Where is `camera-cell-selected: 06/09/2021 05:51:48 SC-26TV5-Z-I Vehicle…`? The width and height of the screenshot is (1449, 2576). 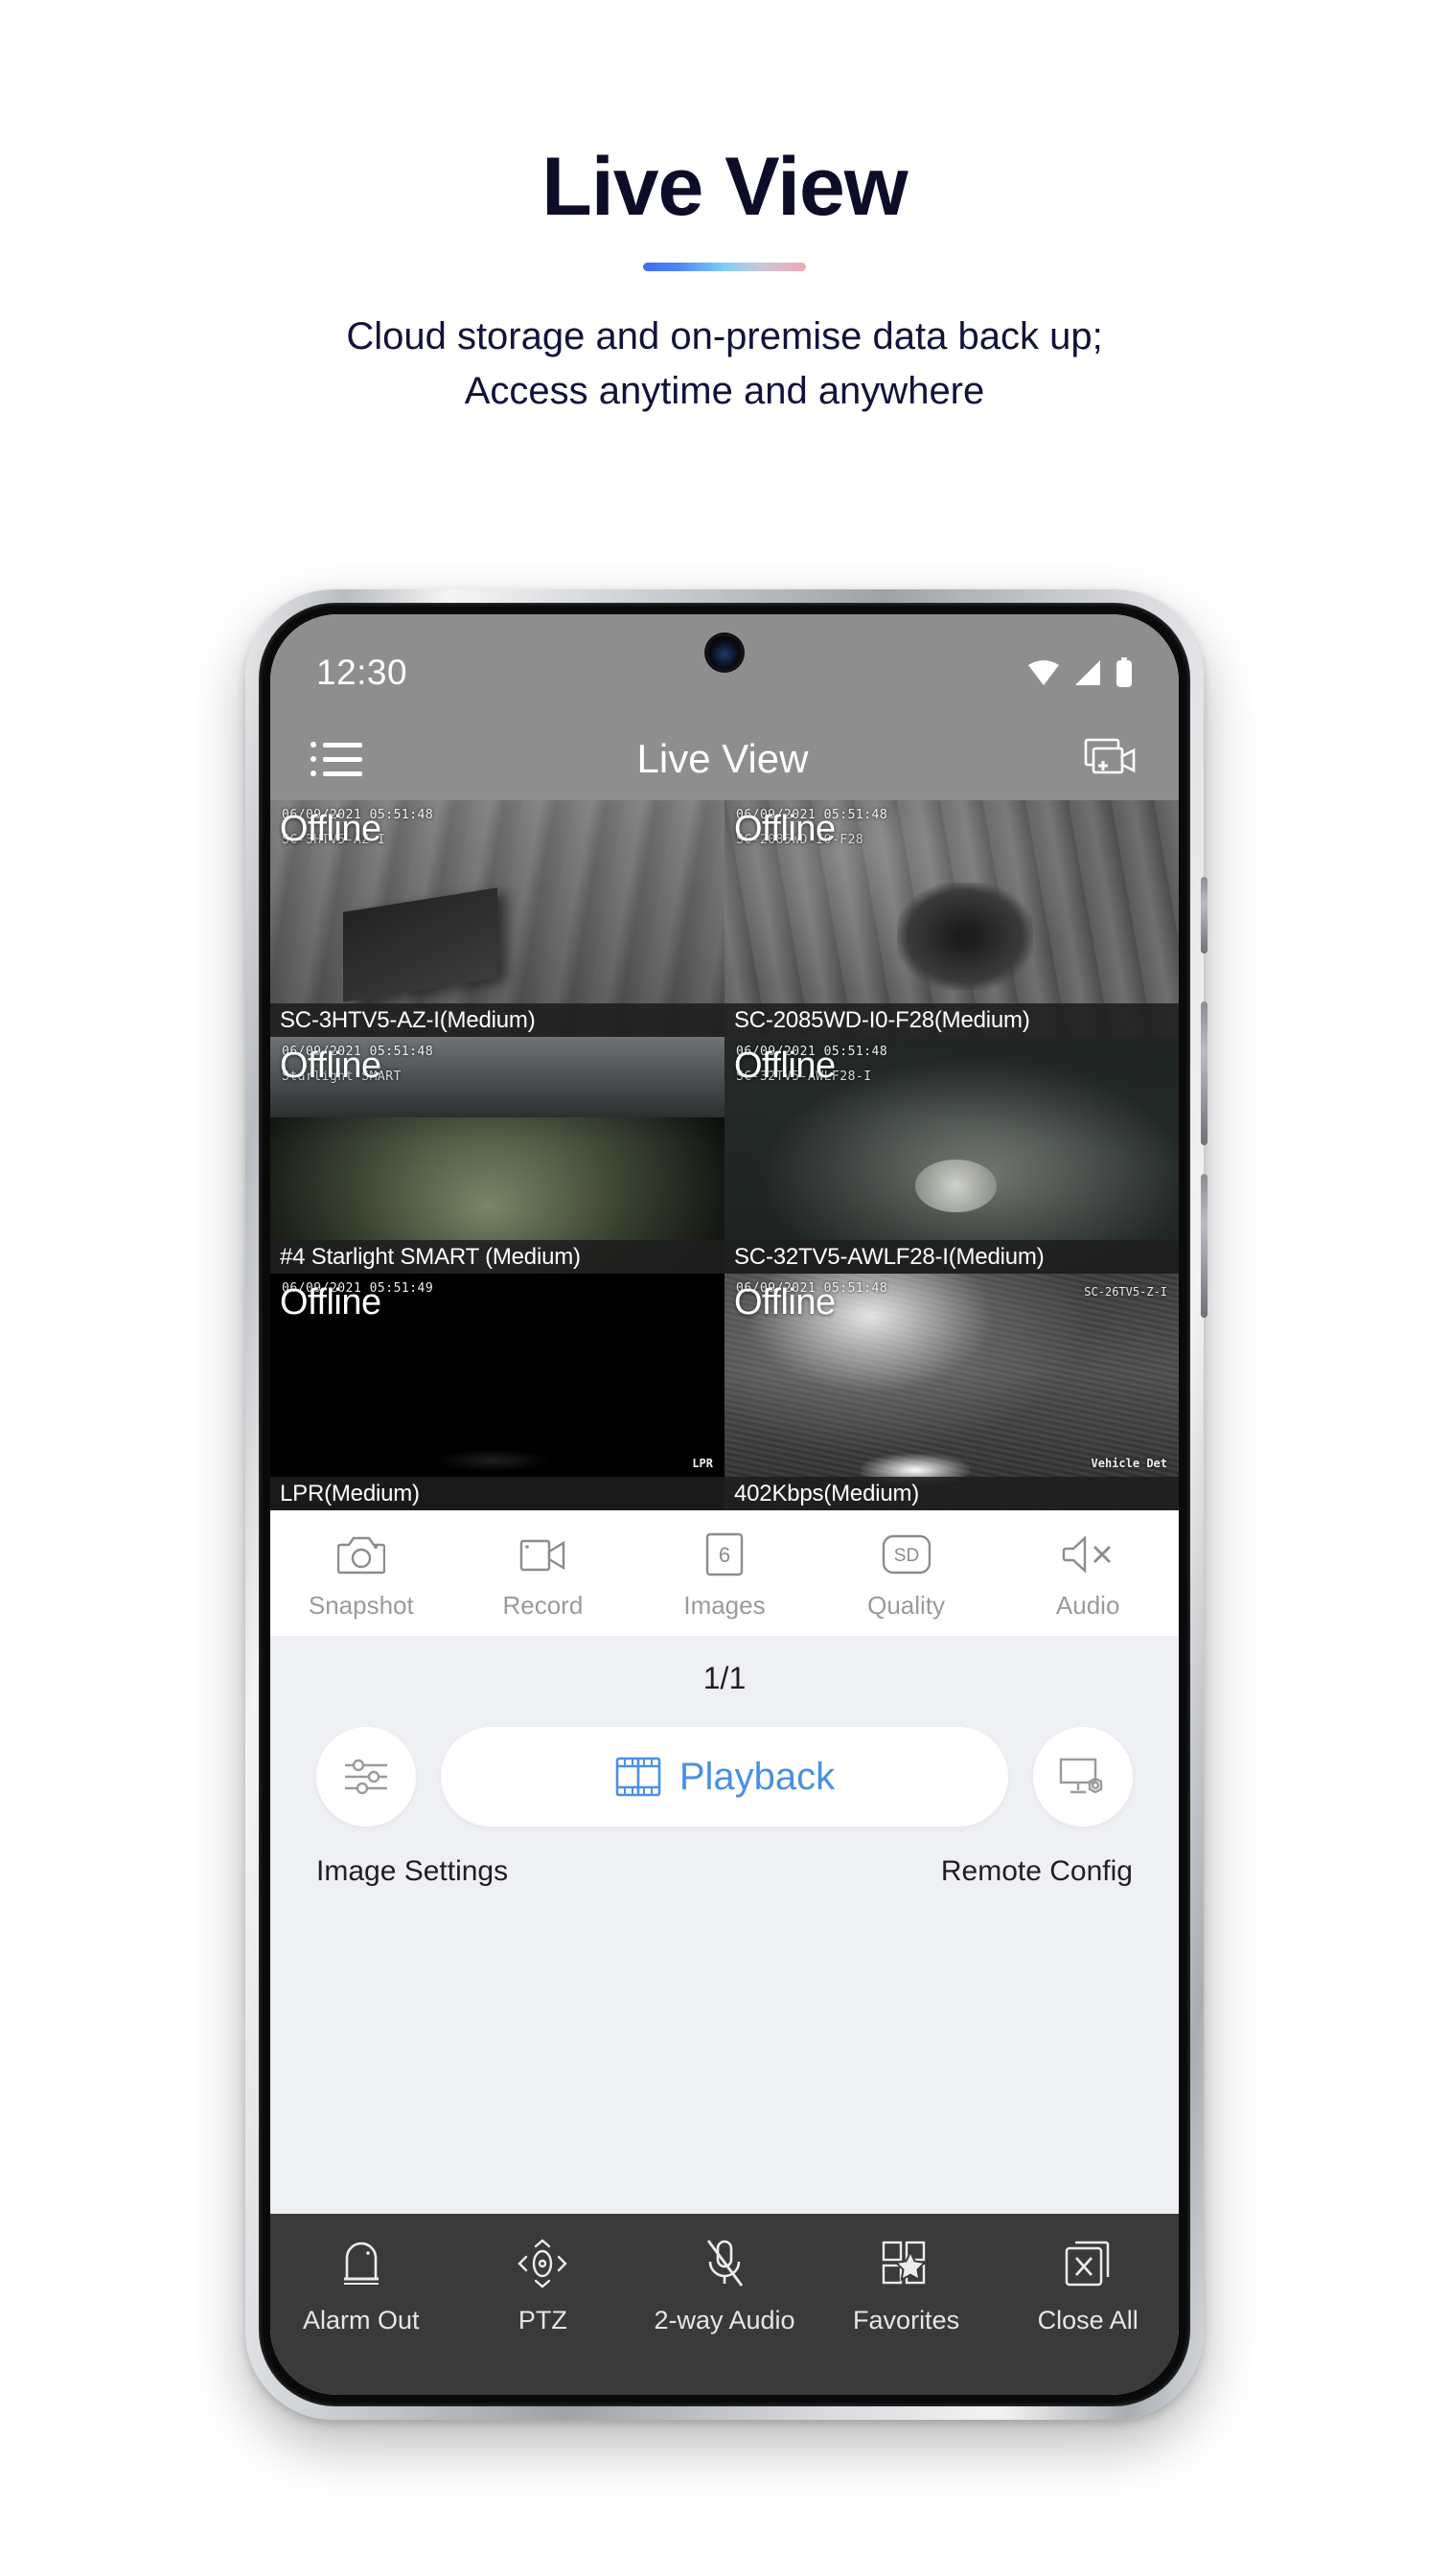 camera-cell-selected: 06/09/2021 05:51:48 SC-26TV5-Z-I Vehicle… is located at coordinates (951, 1392).